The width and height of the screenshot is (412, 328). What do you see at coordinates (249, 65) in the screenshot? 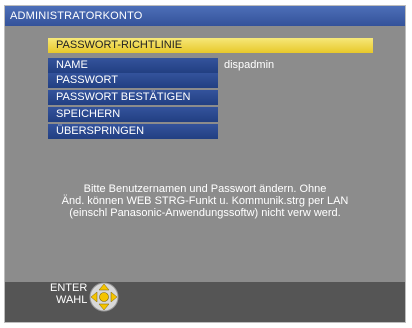
I see `name-value: dispadmin` at bounding box center [249, 65].